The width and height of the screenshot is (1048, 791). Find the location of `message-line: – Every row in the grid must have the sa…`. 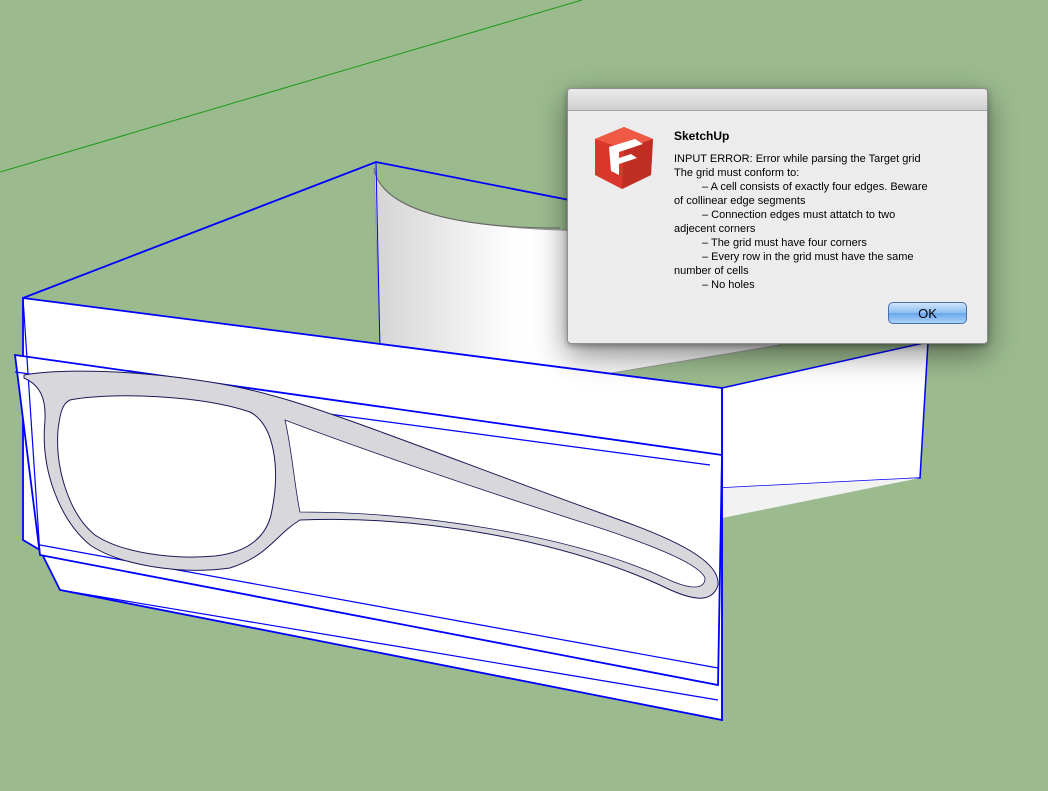

message-line: – Every row in the grid must have the sa… is located at coordinates (808, 257).